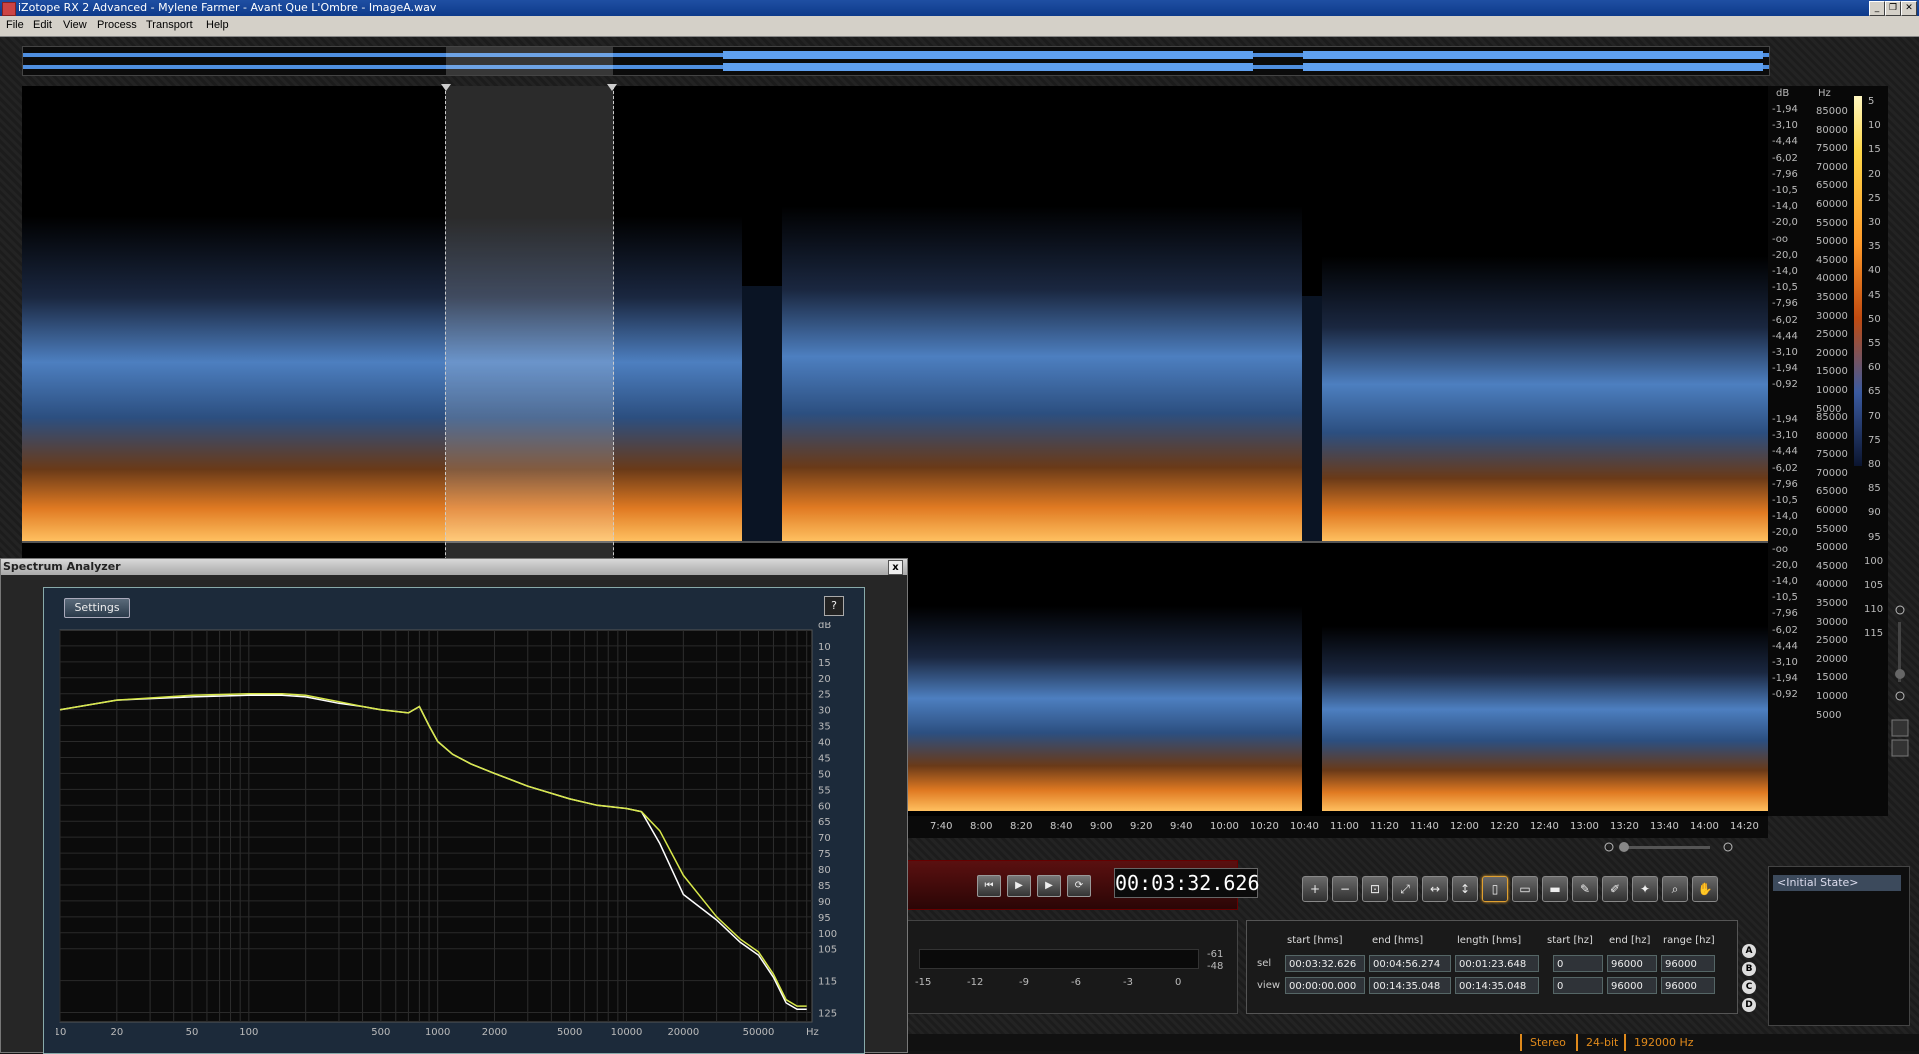  What do you see at coordinates (62, 566) in the screenshot?
I see `spectrum-analyzer-title: Spectrum Analyzer` at bounding box center [62, 566].